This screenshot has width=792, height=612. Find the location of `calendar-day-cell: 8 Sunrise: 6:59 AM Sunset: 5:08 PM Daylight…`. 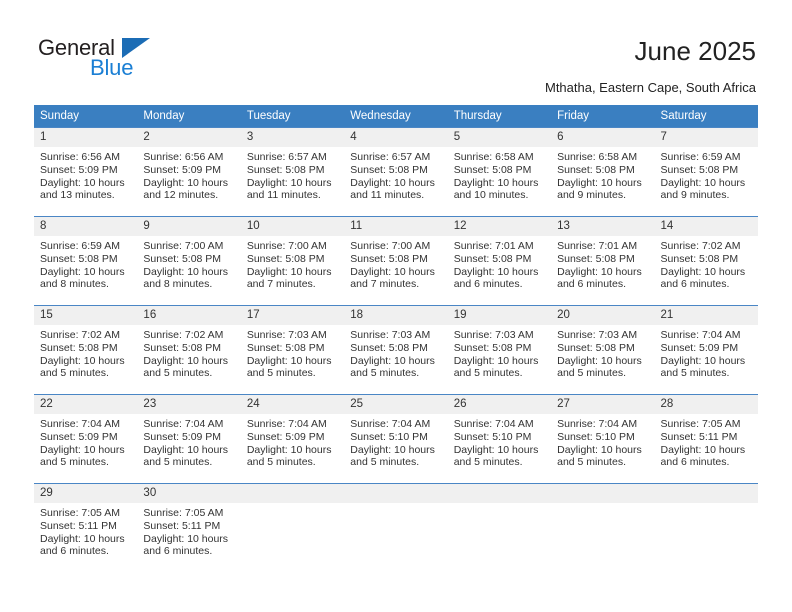

calendar-day-cell: 8 Sunrise: 6:59 AM Sunset: 5:08 PM Daylight… is located at coordinates (86, 261).